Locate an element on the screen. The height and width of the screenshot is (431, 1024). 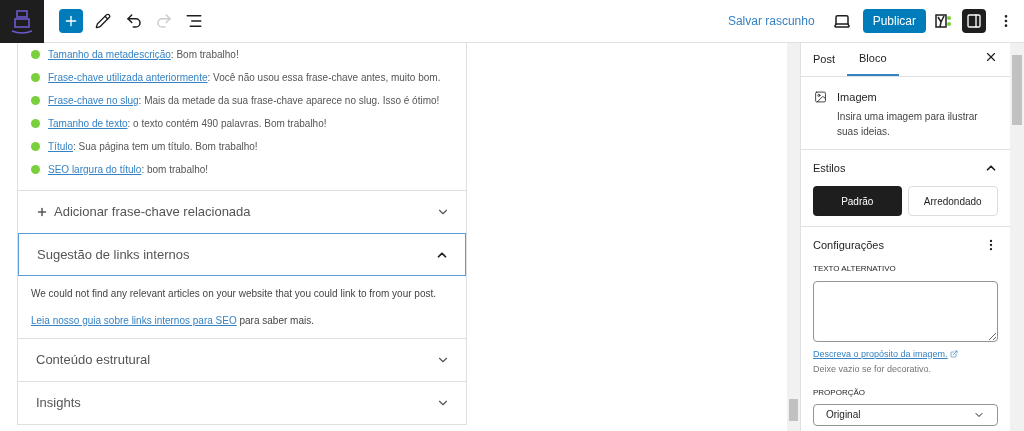
laptop-icon is located at coordinates (841, 21).